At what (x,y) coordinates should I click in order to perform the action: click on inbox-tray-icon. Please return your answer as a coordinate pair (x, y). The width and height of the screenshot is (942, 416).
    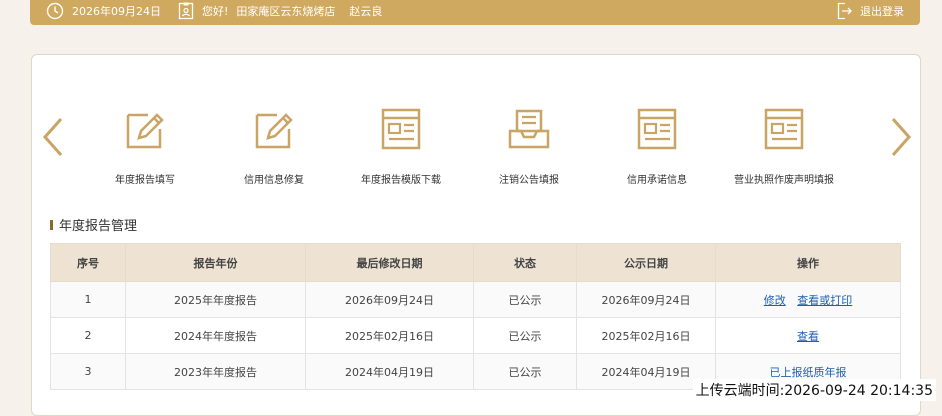
    Looking at the image, I should click on (529, 129).